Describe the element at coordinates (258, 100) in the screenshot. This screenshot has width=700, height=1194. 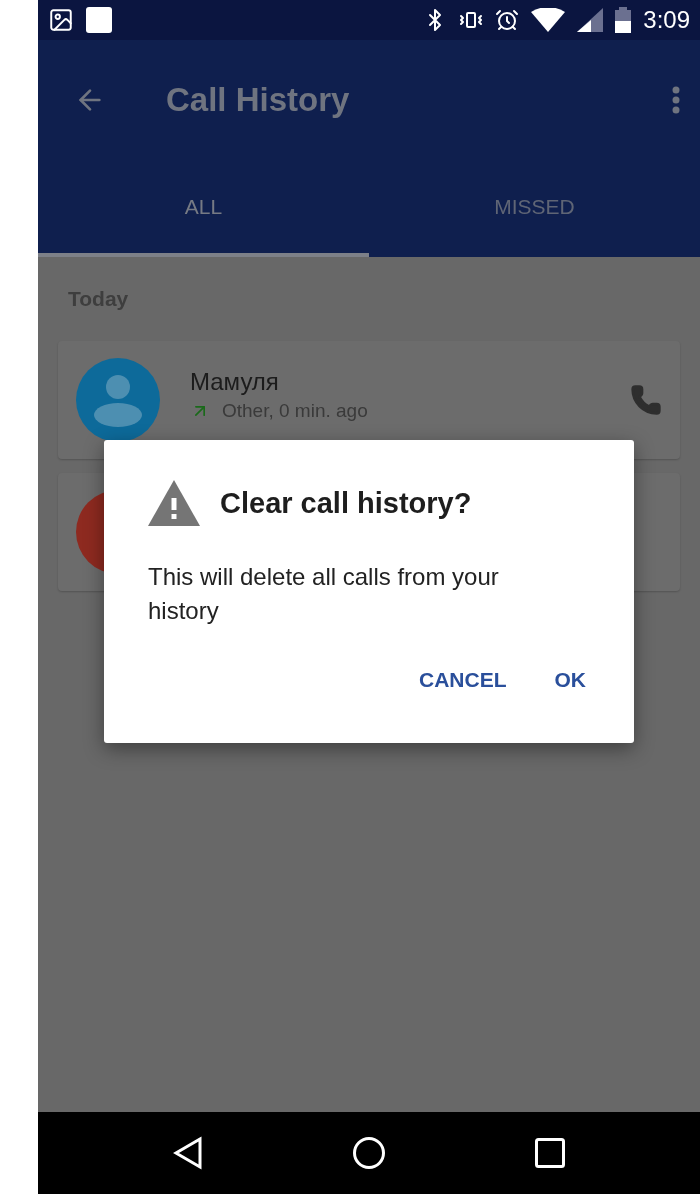
I see `screen-title: Call History` at that location.